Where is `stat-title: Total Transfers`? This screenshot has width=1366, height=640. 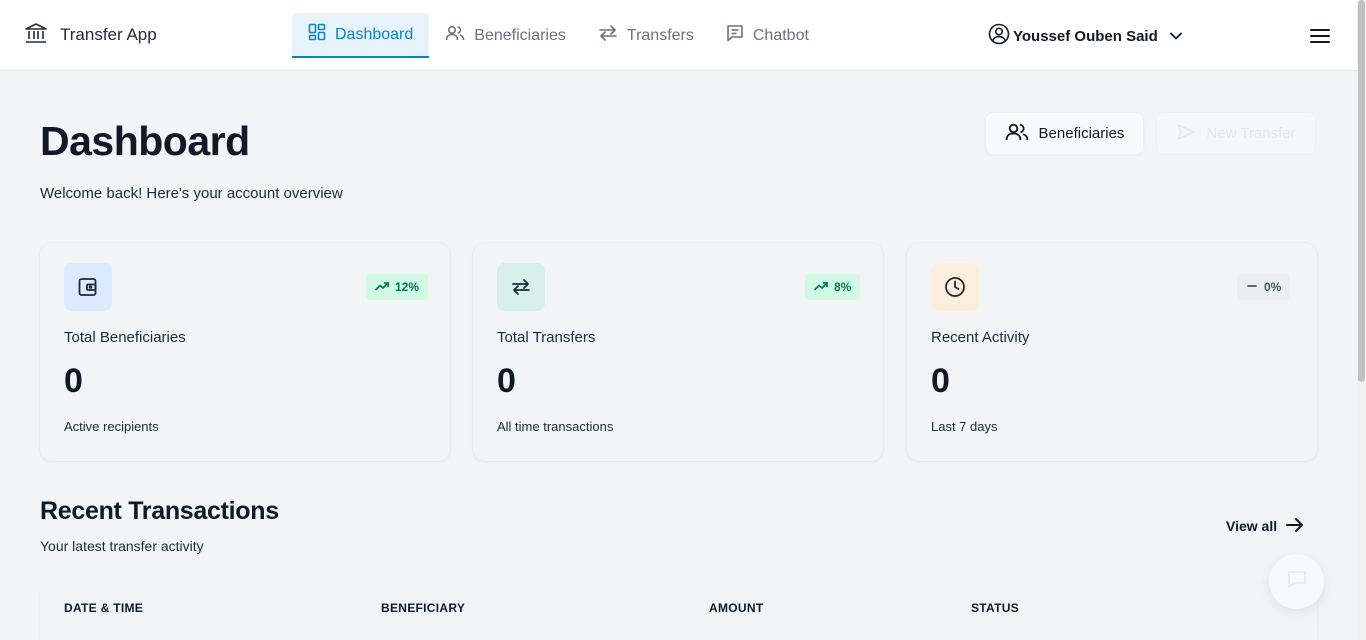 stat-title: Total Transfers is located at coordinates (546, 337).